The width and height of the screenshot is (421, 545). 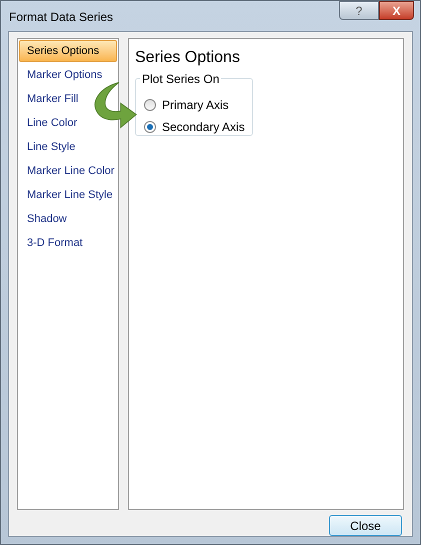 I want to click on sidebar-item: Marker Options, so click(x=64, y=75).